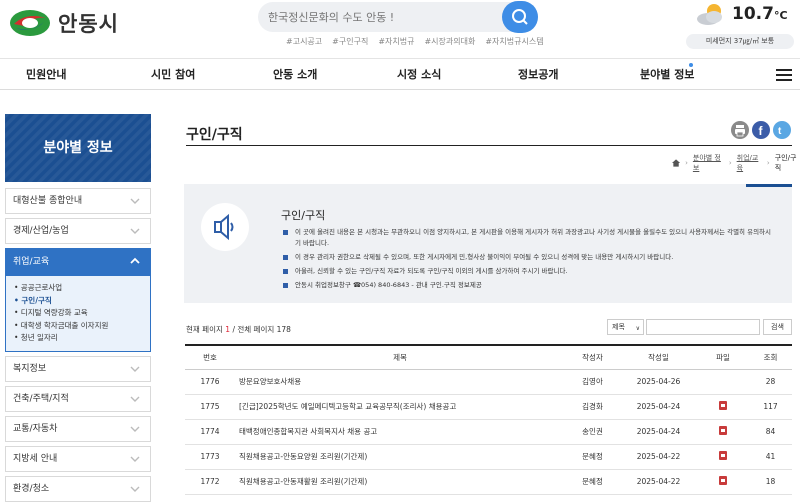 The height and width of the screenshot is (504, 800). What do you see at coordinates (449, 41) in the screenshot?
I see `tag-link: #시장과의대화` at bounding box center [449, 41].